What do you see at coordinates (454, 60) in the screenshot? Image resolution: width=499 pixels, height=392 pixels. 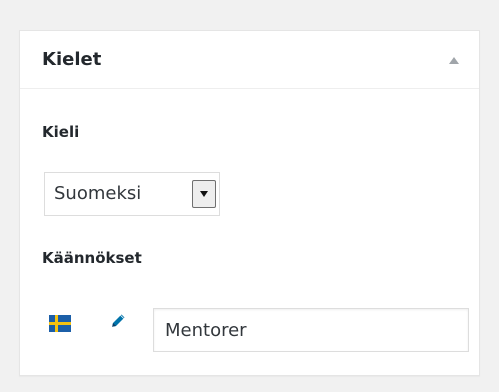 I see `collapse-toggle-icon` at bounding box center [454, 60].